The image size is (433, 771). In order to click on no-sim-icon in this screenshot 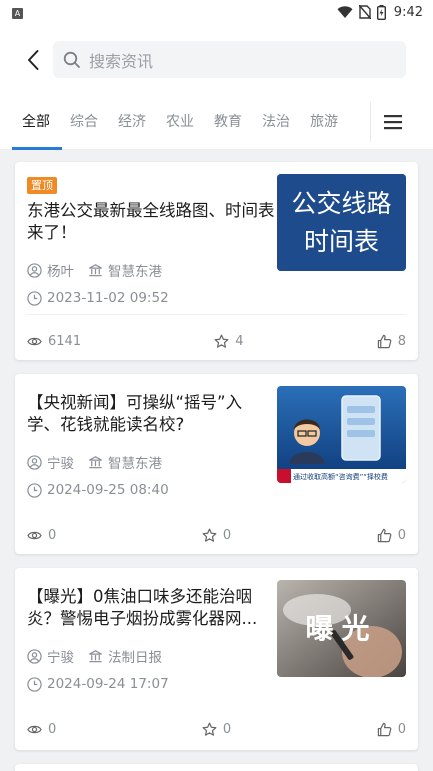, I will do `click(364, 12)`.